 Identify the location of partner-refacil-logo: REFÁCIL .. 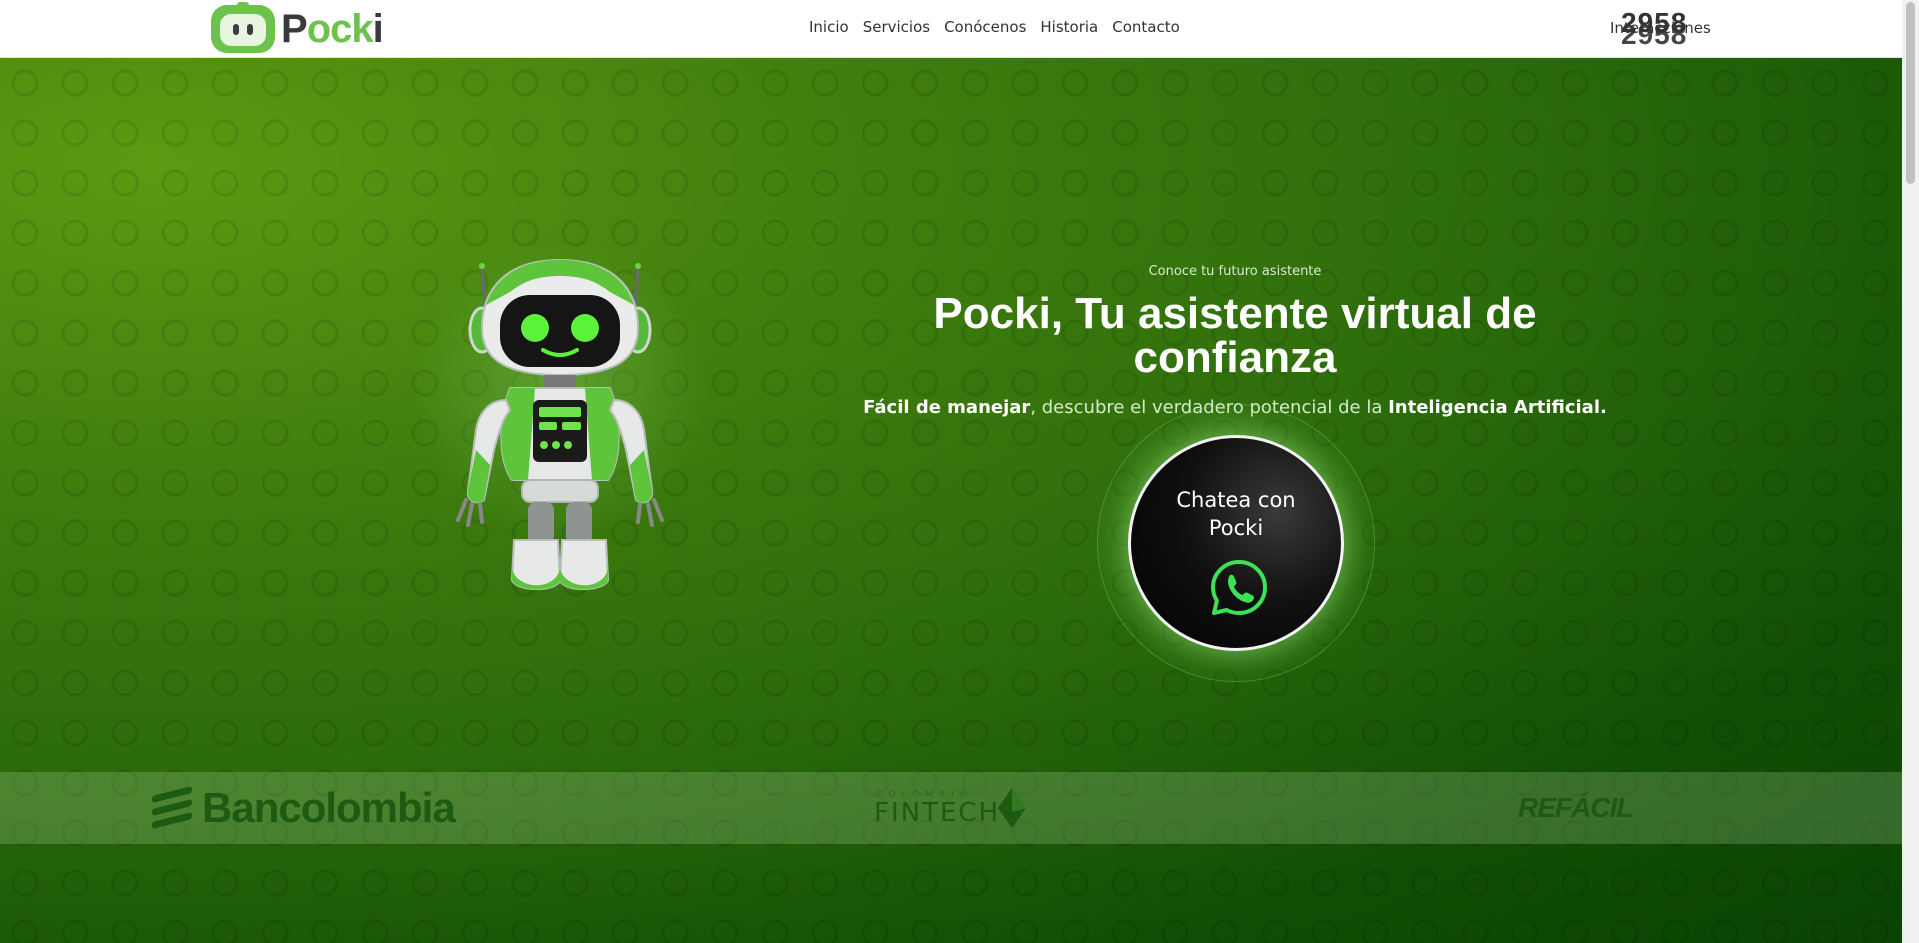
(1578, 808).